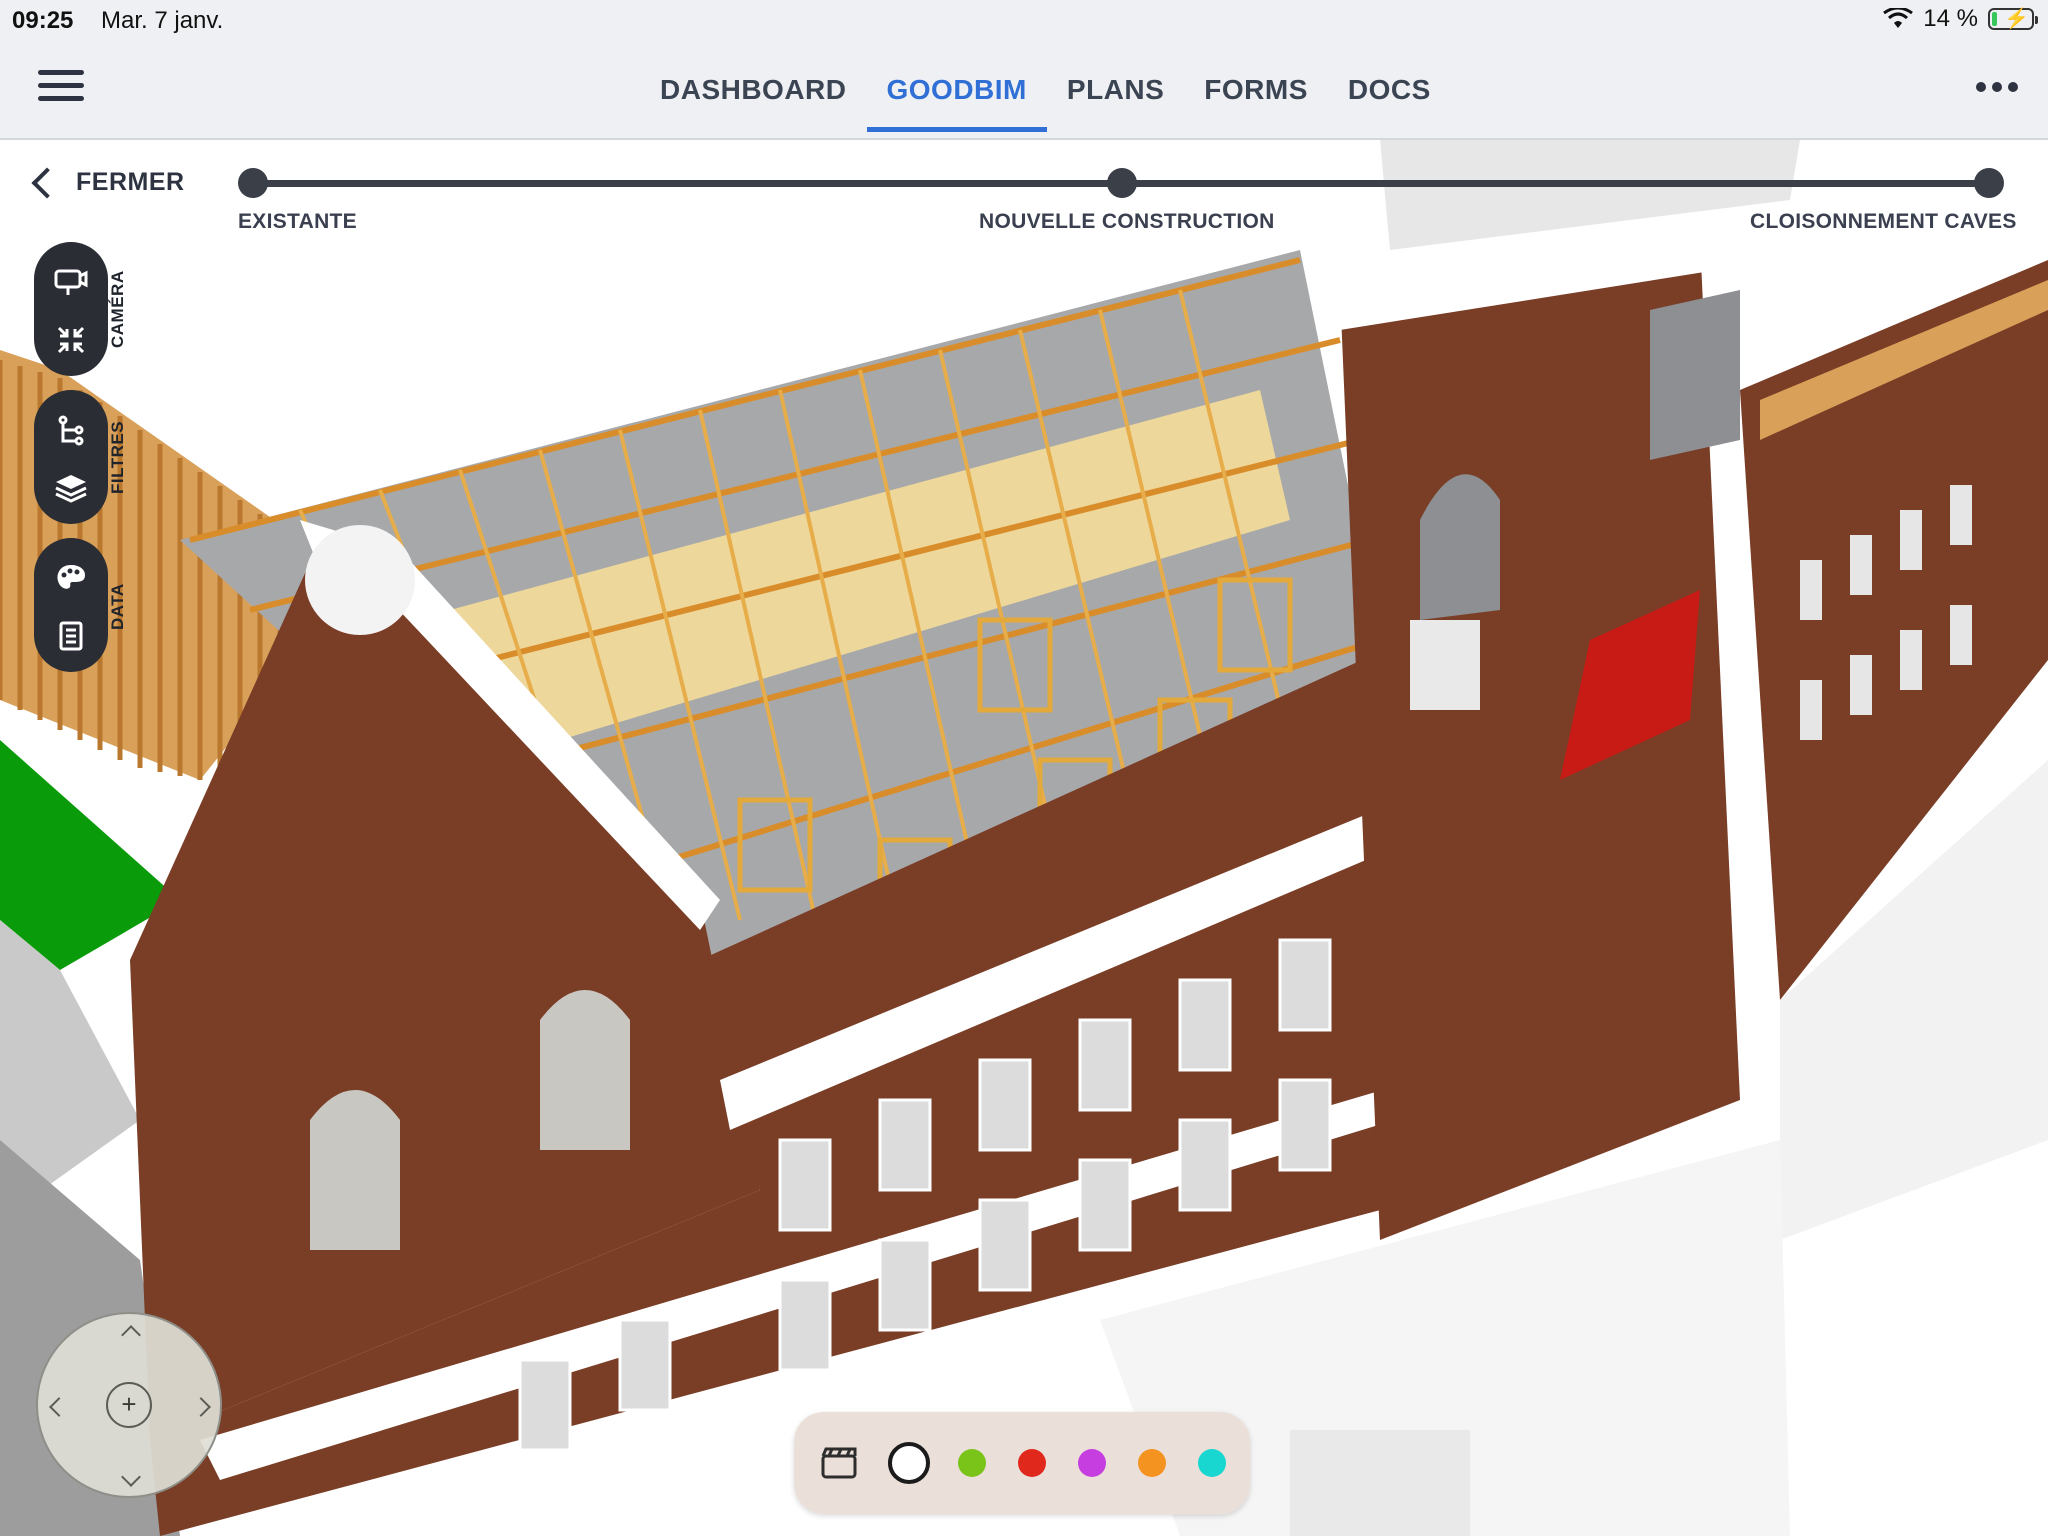 The image size is (2048, 1536). What do you see at coordinates (61, 88) in the screenshot?
I see `hamburger-icon` at bounding box center [61, 88].